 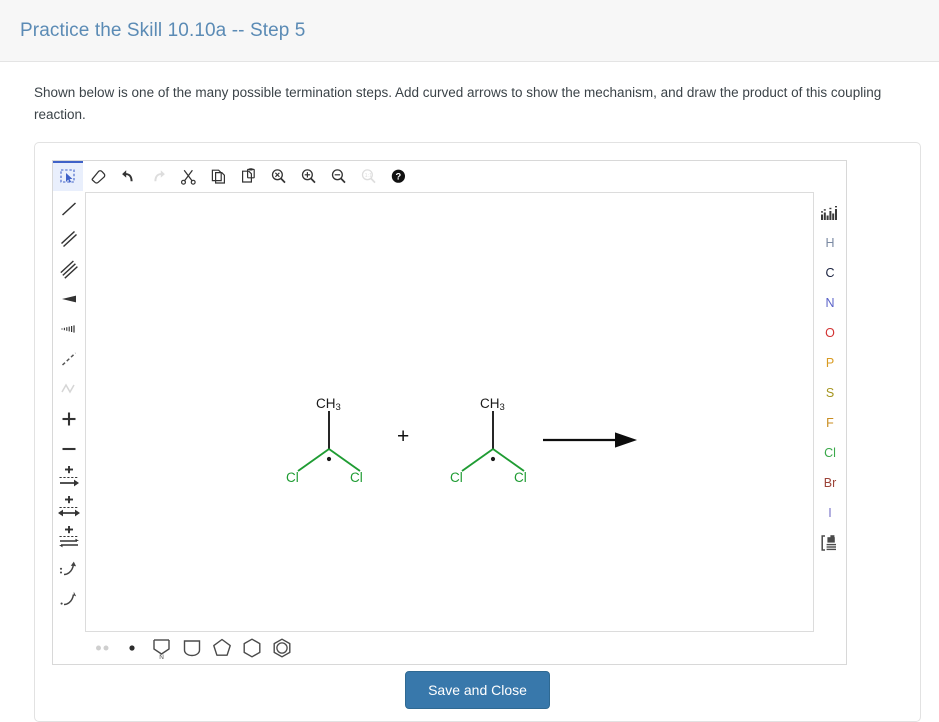 I want to click on element-br: Br, so click(x=830, y=483).